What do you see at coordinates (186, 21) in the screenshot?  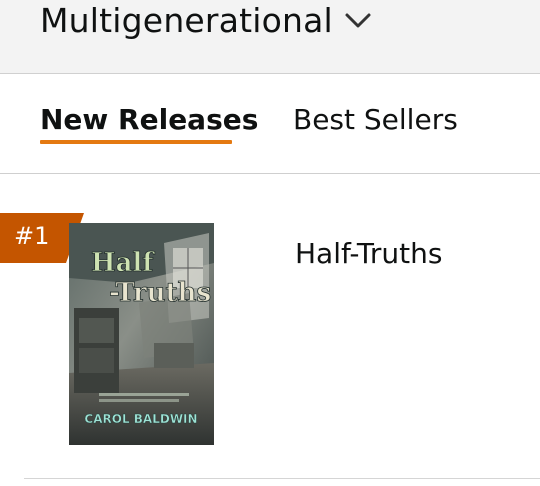 I see `category-title: Multigenerational` at bounding box center [186, 21].